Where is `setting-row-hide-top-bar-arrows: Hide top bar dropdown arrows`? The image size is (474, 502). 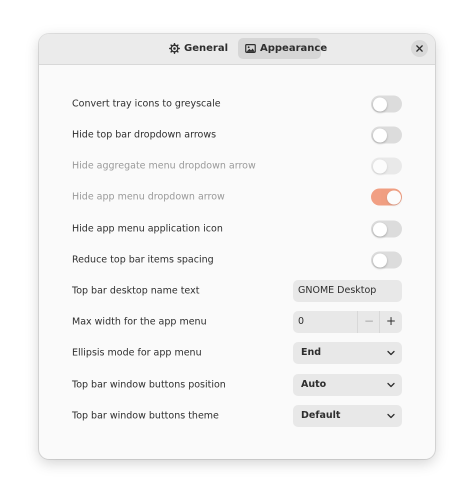
setting-row-hide-top-bar-arrows: Hide top bar dropdown arrows is located at coordinates (237, 135).